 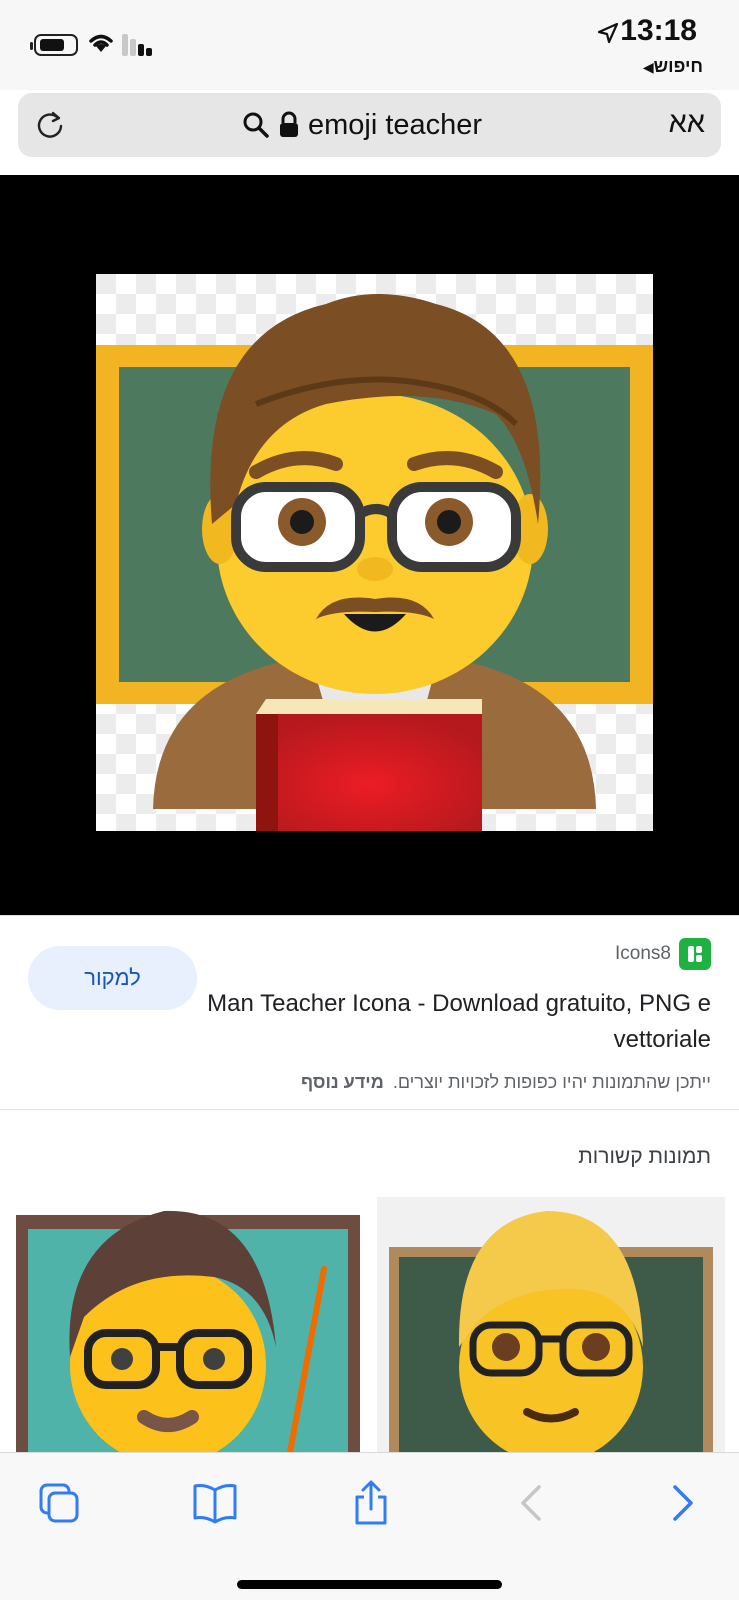 I want to click on icons8-site-icon, so click(x=695, y=954).